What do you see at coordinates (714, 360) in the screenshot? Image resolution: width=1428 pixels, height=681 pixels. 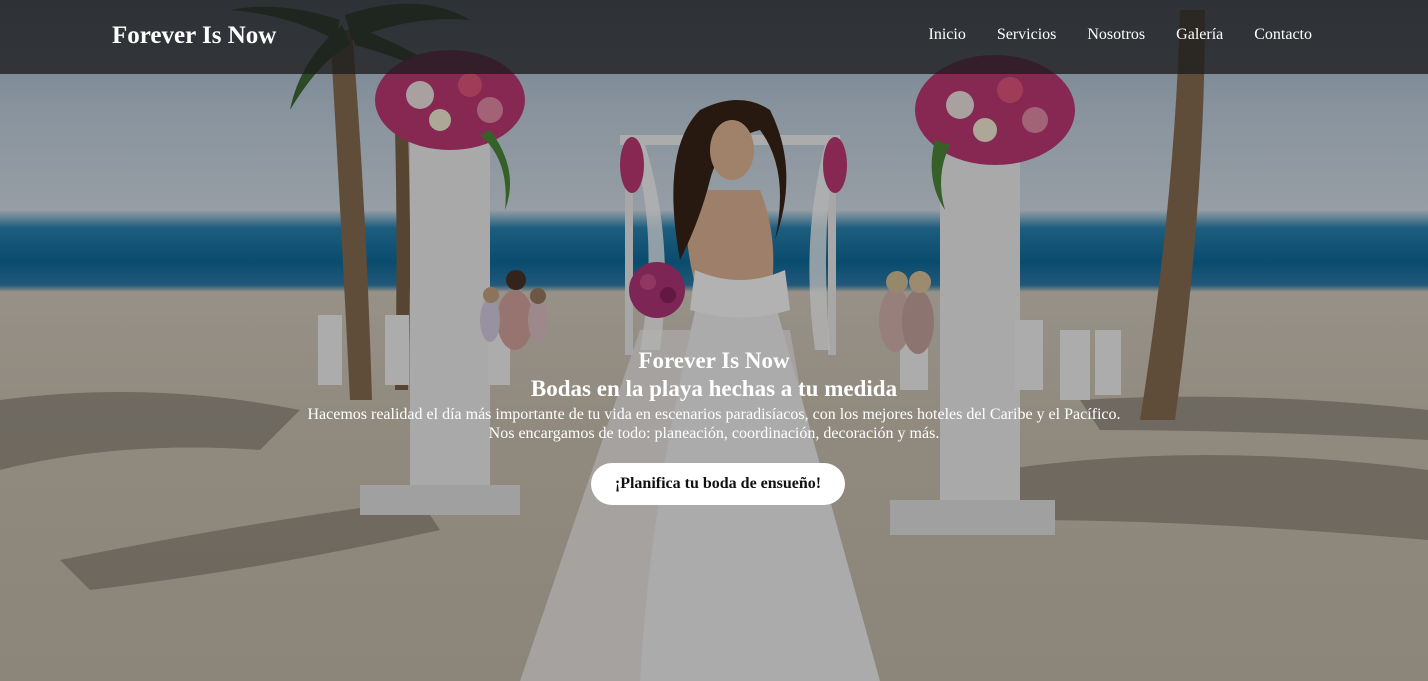 I see `hero-brand: Forever Is Now` at bounding box center [714, 360].